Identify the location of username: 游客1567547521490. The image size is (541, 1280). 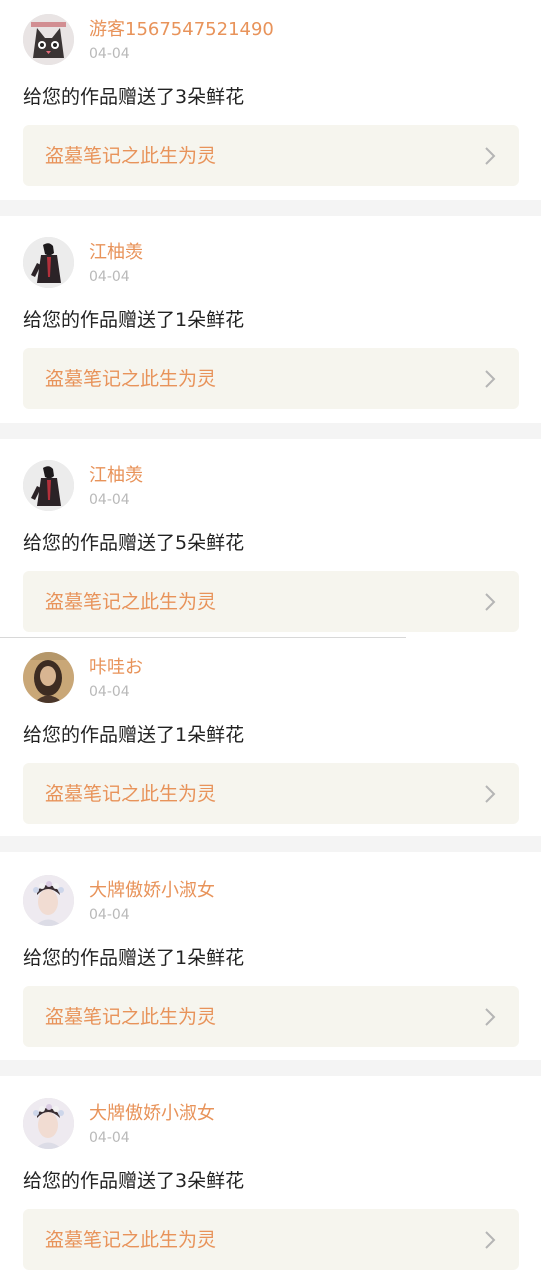
(181, 30).